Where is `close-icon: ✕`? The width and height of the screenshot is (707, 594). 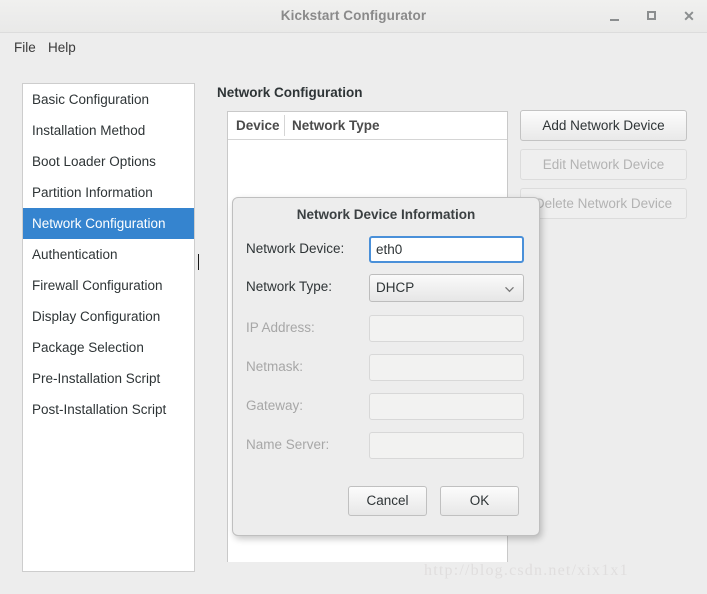
close-icon: ✕ is located at coordinates (689, 16).